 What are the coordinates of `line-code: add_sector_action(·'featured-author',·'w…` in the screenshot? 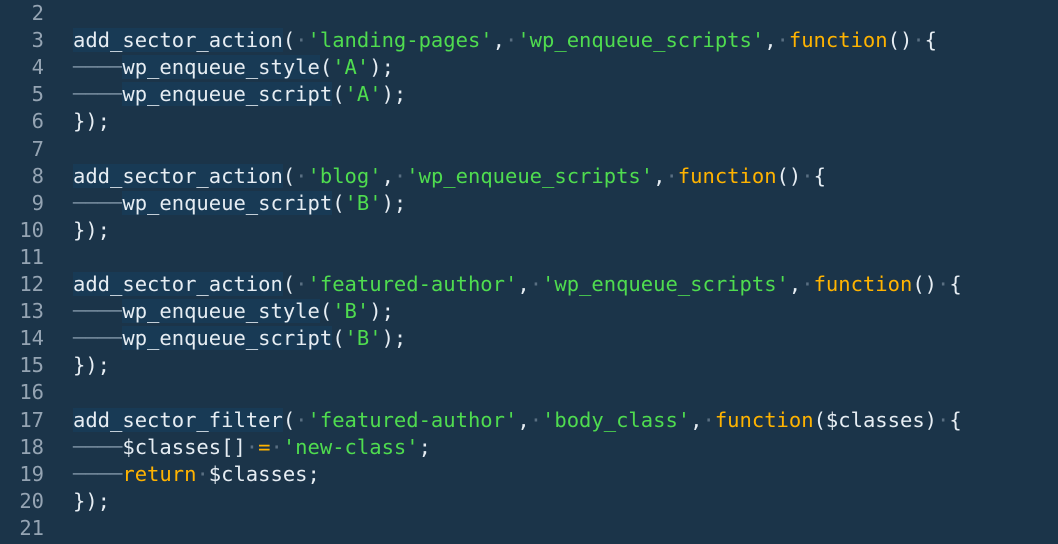 It's located at (517, 284).